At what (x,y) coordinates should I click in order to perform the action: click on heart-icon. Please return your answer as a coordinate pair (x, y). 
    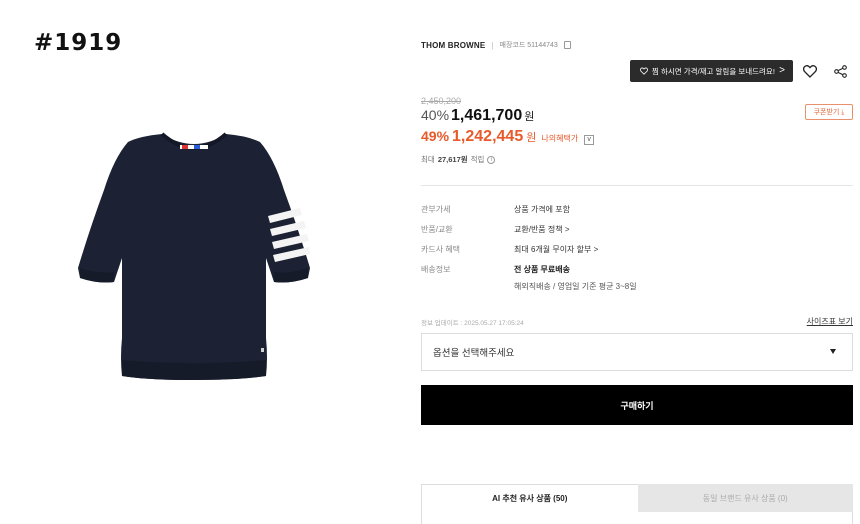
    Looking at the image, I should click on (810, 71).